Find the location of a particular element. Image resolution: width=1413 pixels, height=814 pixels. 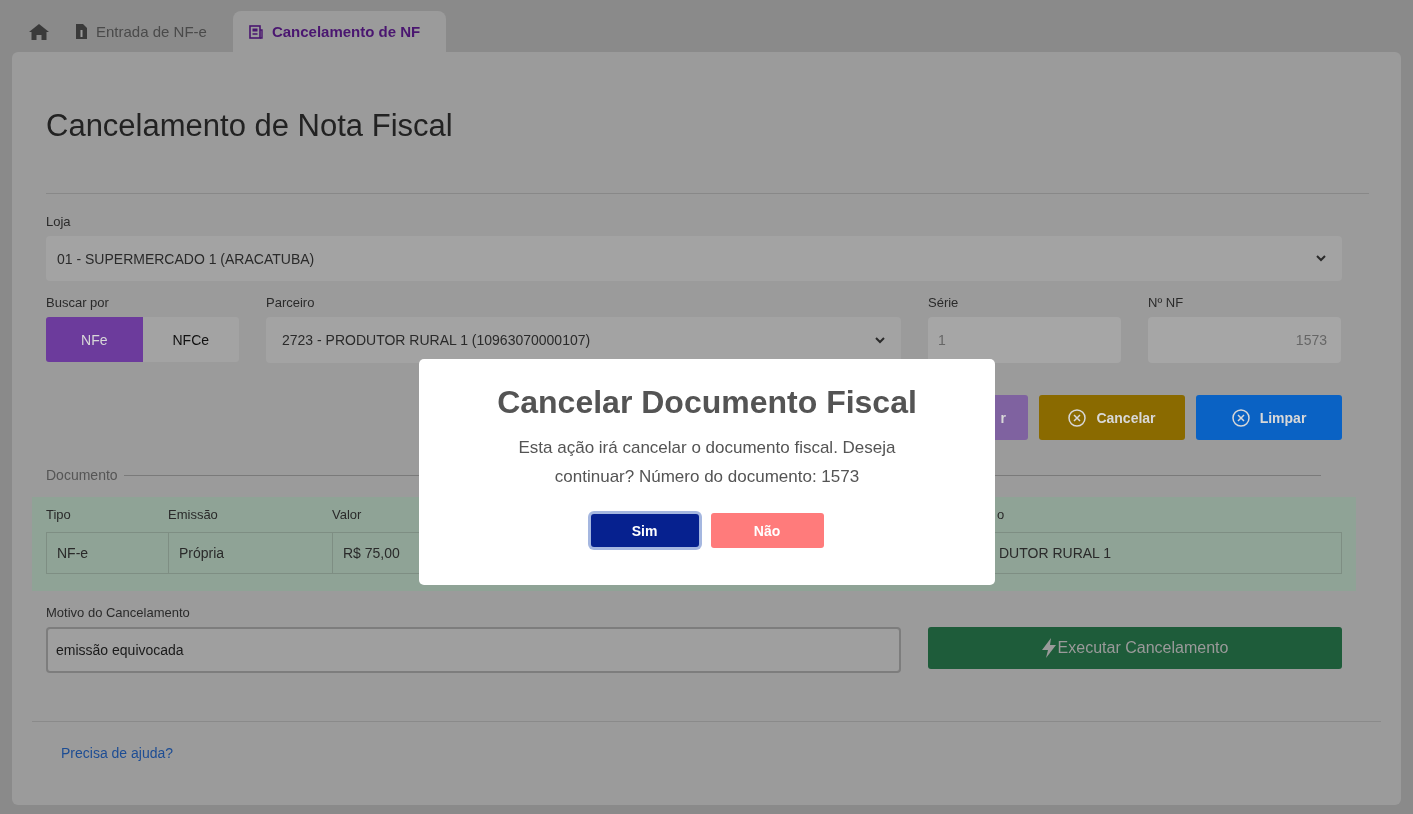

table-cell-text: DUTOR RURAL 1 is located at coordinates (1055, 553).